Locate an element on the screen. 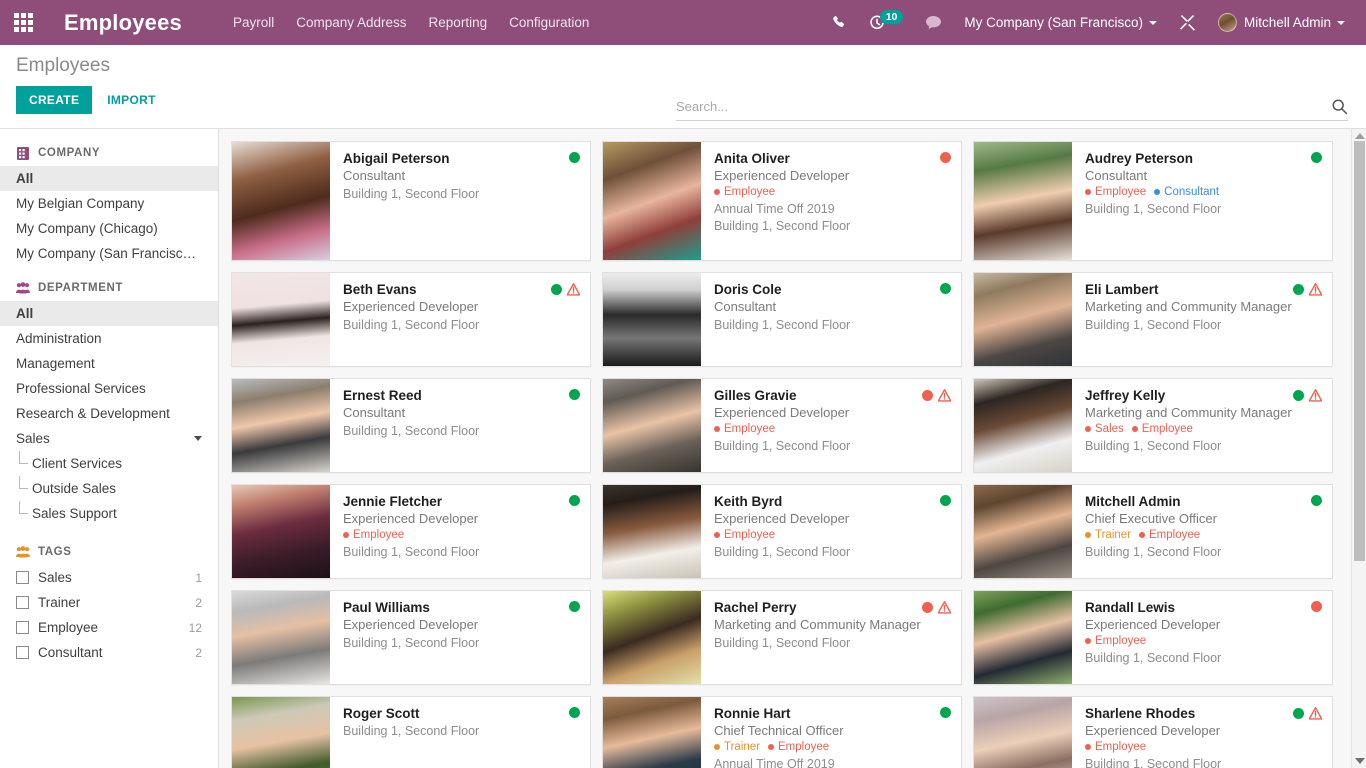 Image resolution: width=1366 pixels, height=768 pixels. activity-menu-button: 10 is located at coordinates (886, 22).